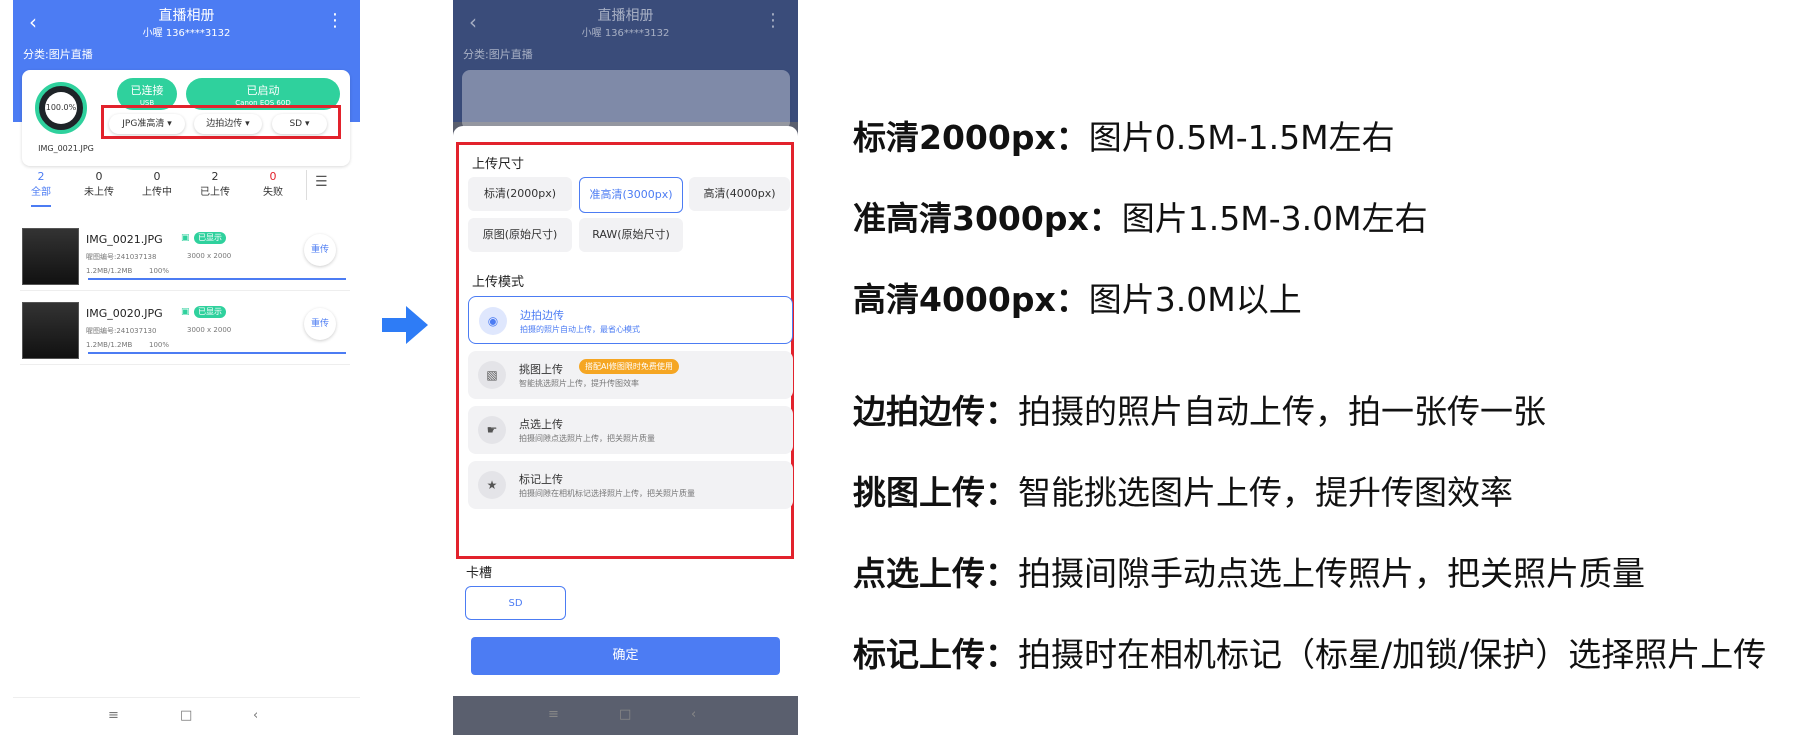  What do you see at coordinates (209, 330) in the screenshot?
I see `file-dimensions: 3000 x 2000` at bounding box center [209, 330].